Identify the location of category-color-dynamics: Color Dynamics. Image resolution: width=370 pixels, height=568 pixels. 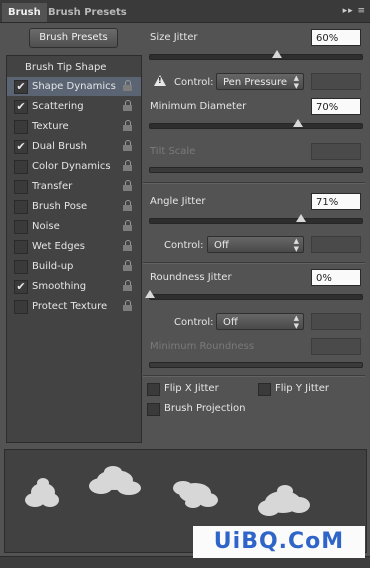
(74, 166).